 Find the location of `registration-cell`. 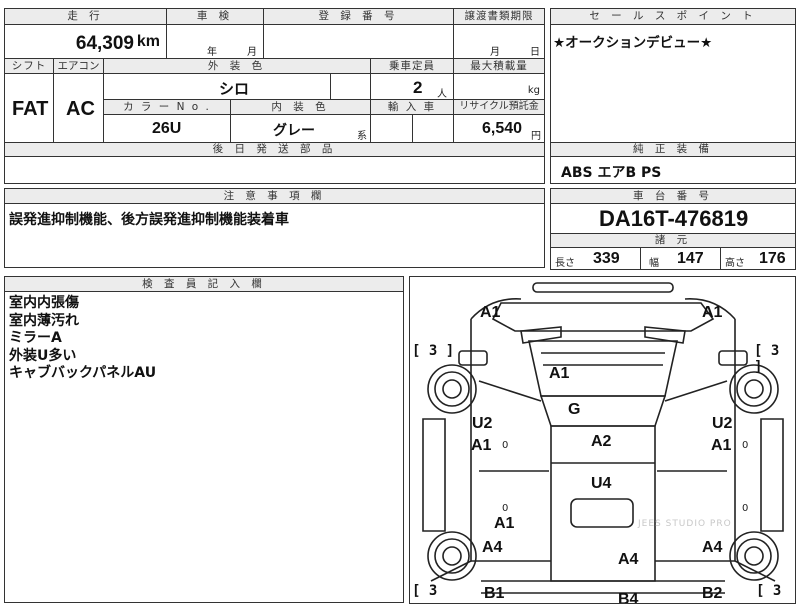

registration-cell is located at coordinates (358, 41).